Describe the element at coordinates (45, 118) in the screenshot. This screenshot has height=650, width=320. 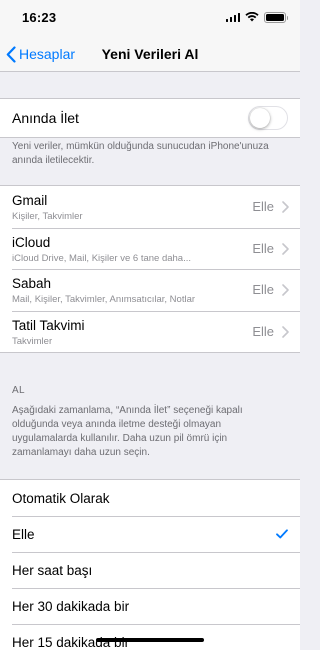
I see `push-label: Anında İlet` at that location.